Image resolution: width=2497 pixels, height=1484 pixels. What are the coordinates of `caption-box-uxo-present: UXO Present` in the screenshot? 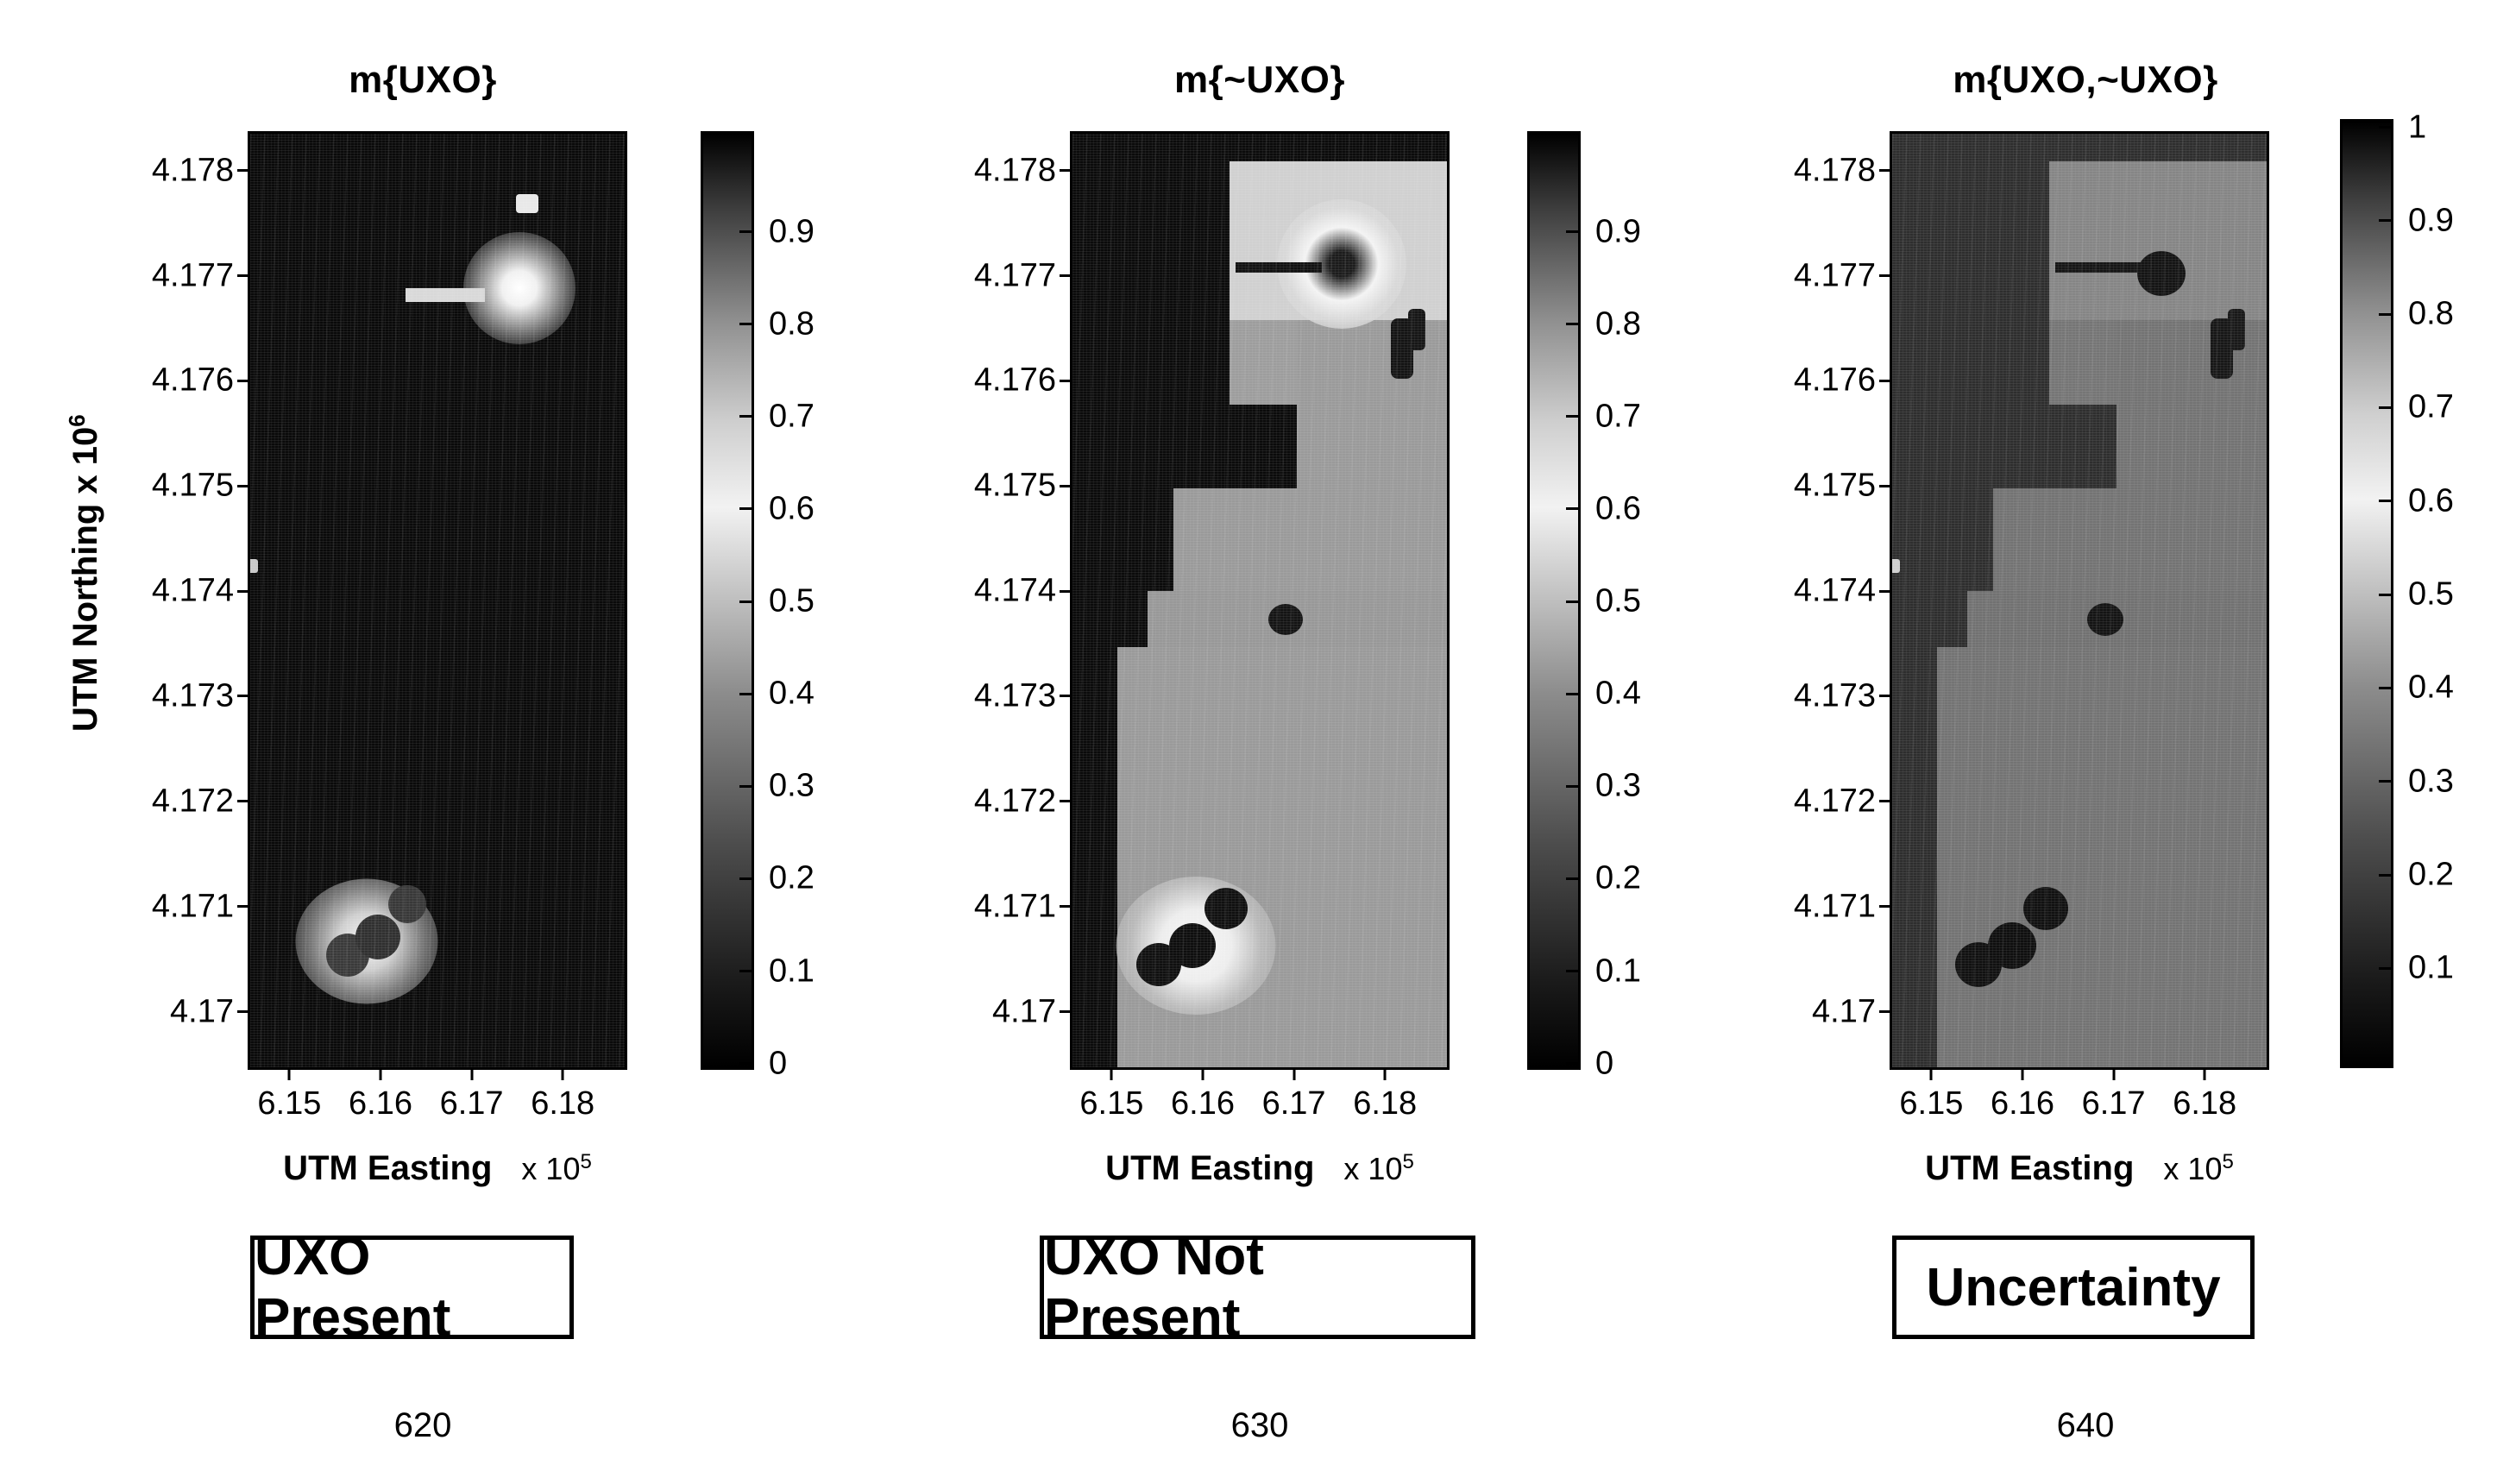 It's located at (412, 1288).